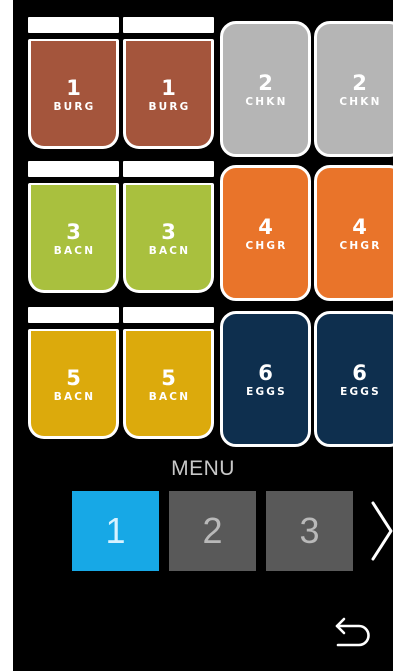 The image size is (406, 671). I want to click on tile-1-burg-b: 1 BURG, so click(168, 83).